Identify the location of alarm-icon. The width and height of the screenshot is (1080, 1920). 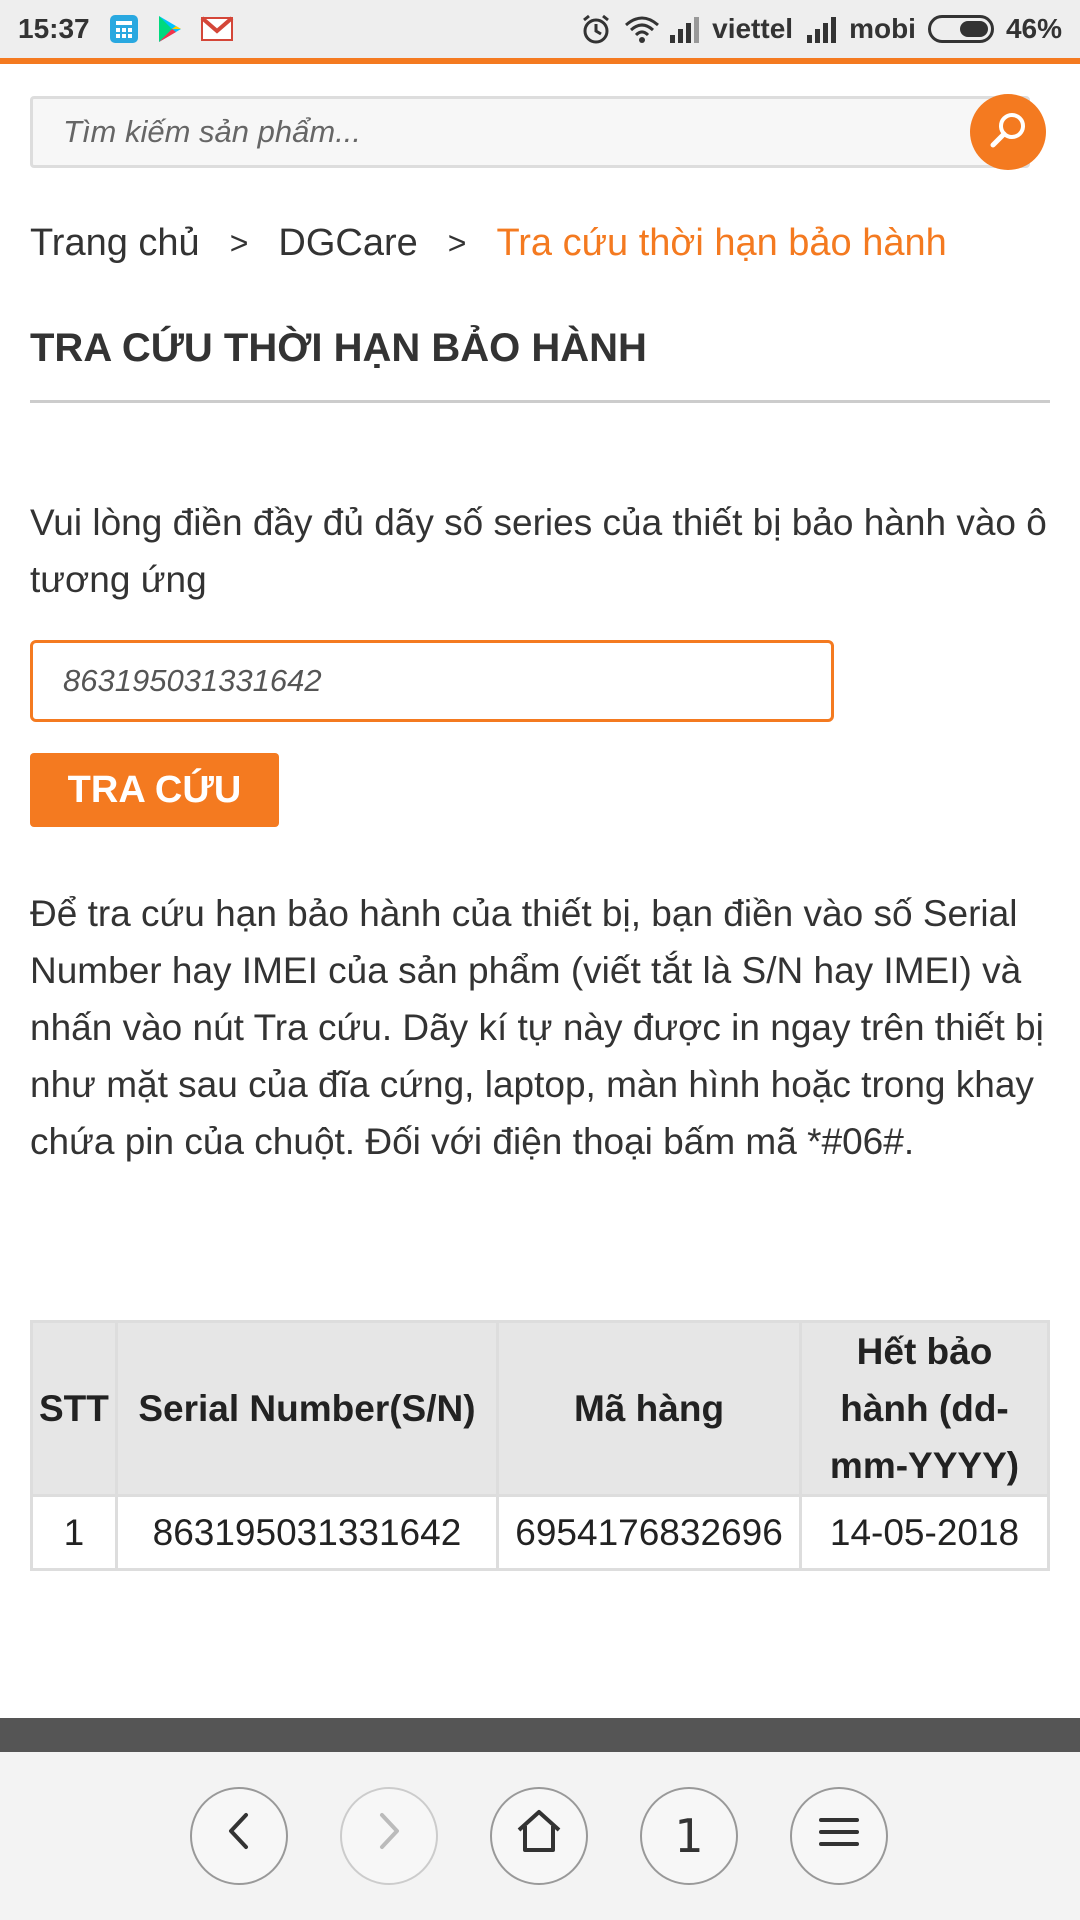
(596, 29).